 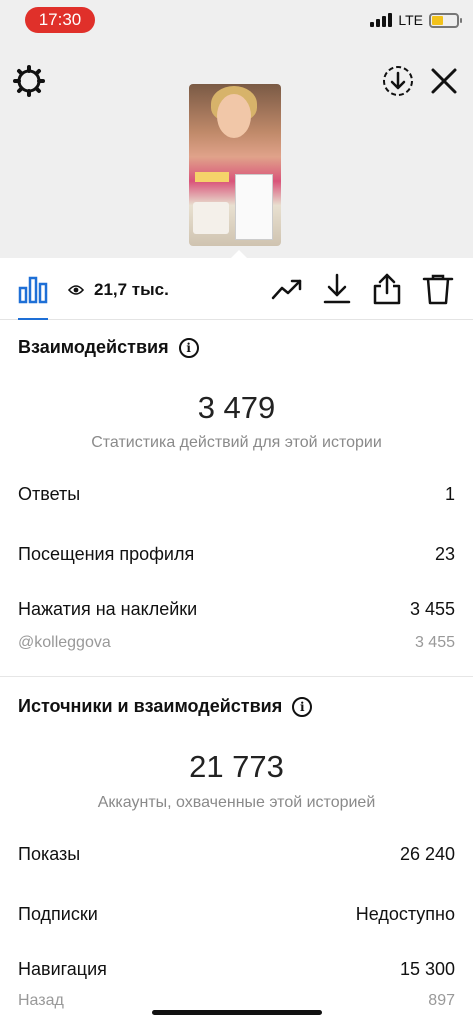 What do you see at coordinates (33, 319) in the screenshot?
I see `active-tab-indicator` at bounding box center [33, 319].